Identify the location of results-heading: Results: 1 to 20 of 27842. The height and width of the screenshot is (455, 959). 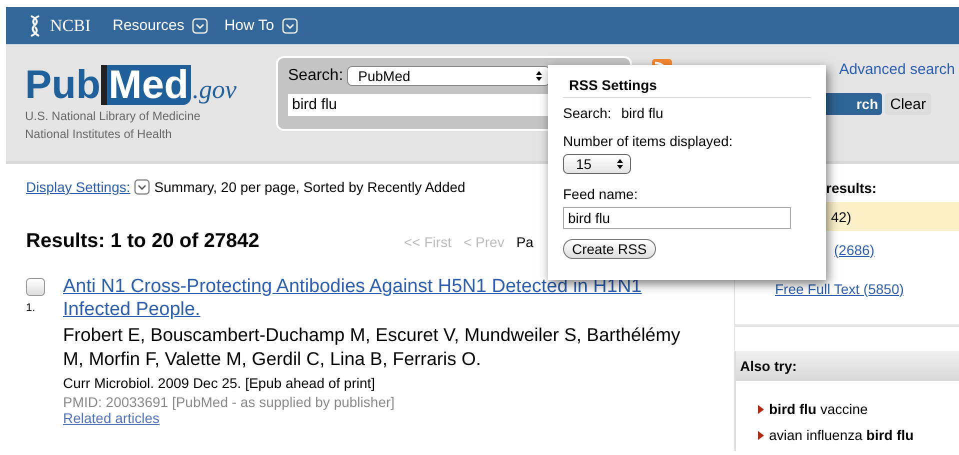
(143, 241).